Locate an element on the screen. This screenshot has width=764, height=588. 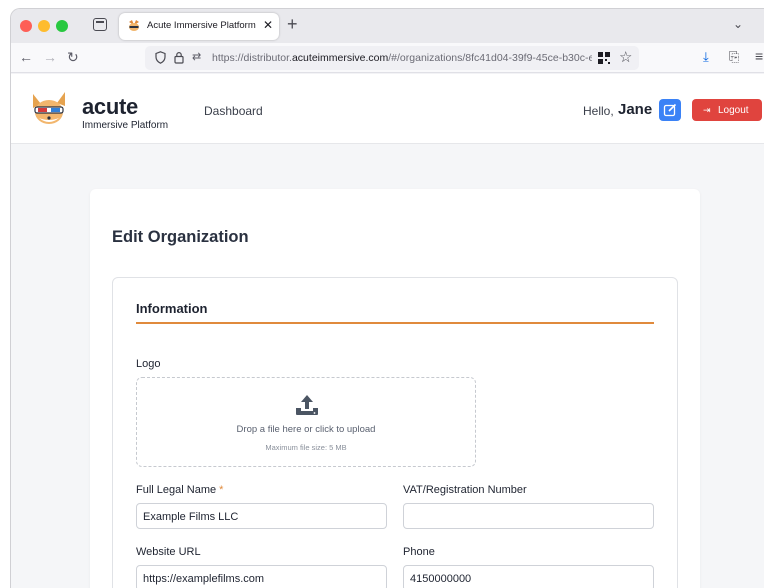
permissions-icon: ⇄ is located at coordinates (196, 56).